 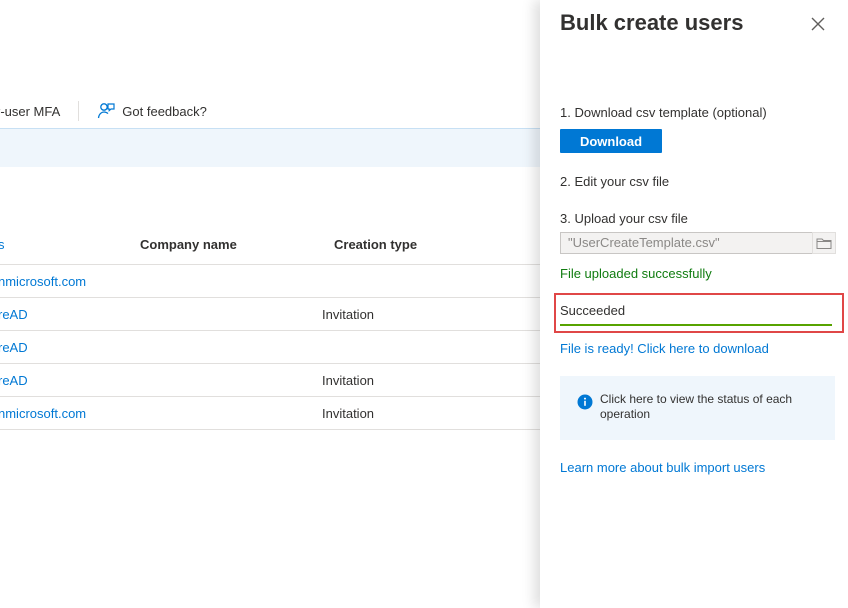 What do you see at coordinates (611, 141) in the screenshot?
I see `download-button: Download` at bounding box center [611, 141].